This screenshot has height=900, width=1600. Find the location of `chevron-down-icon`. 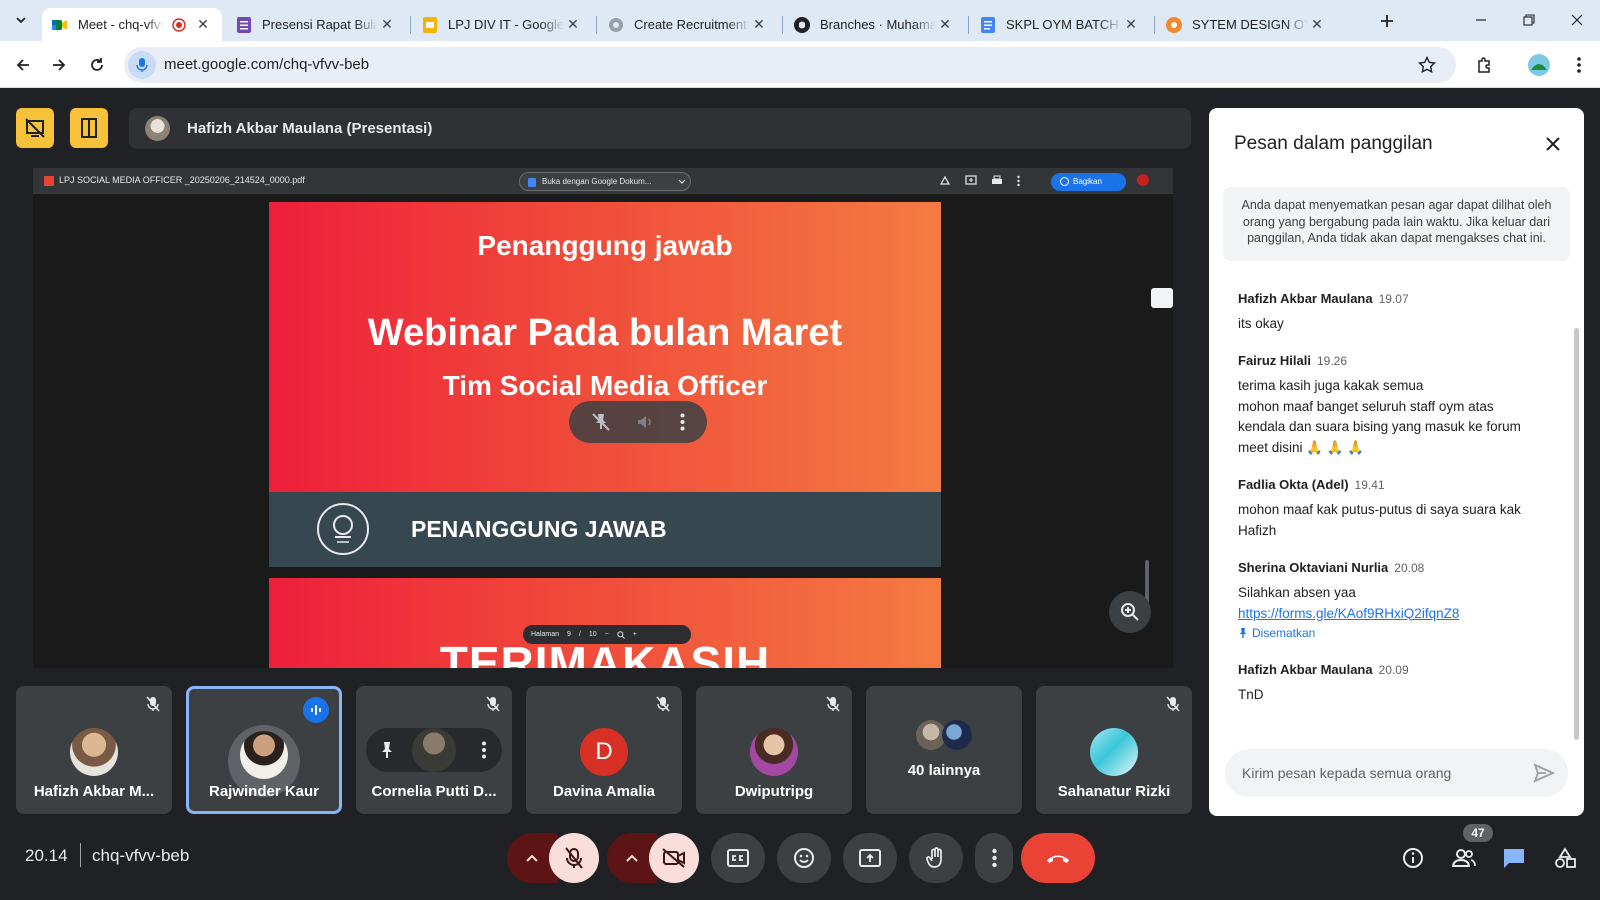

chevron-down-icon is located at coordinates (682, 182).